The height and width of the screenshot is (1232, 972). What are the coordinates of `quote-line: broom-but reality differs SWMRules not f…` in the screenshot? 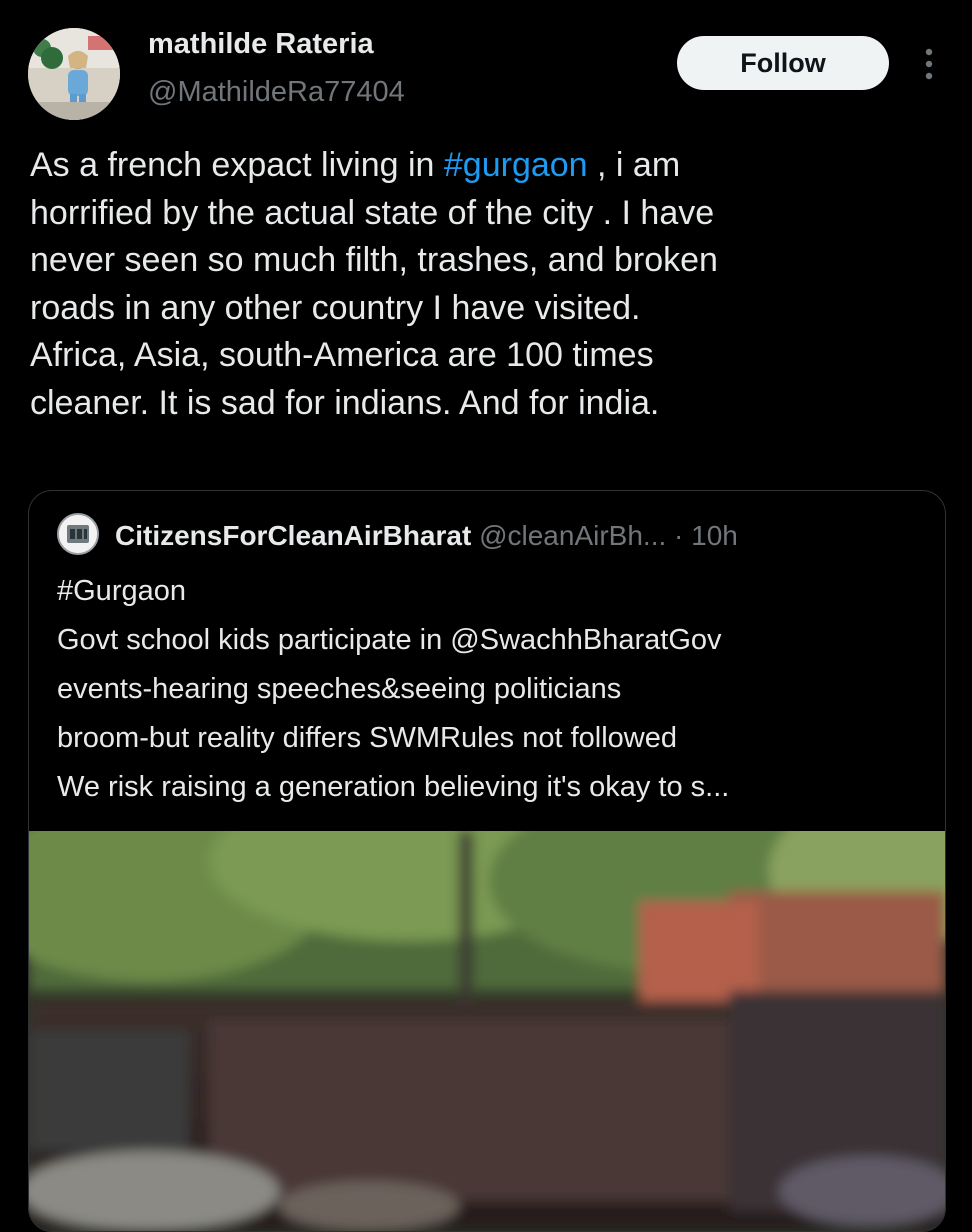 It's located at (367, 738).